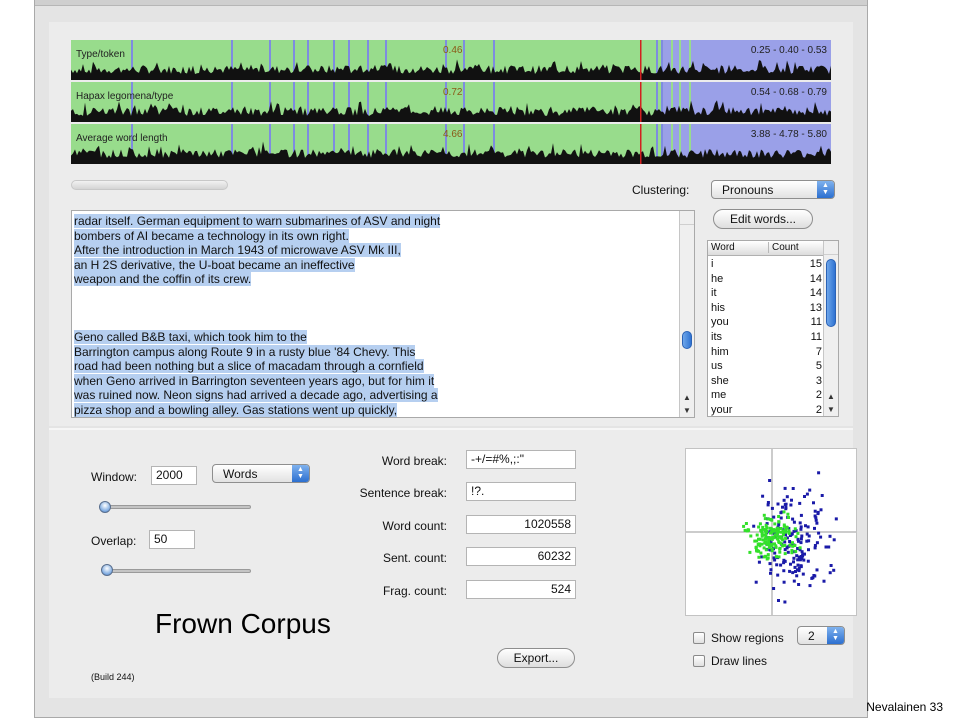 The width and height of the screenshot is (960, 720). Describe the element at coordinates (521, 459) in the screenshot. I see `word-break-input: -+/=#%,;:"` at that location.